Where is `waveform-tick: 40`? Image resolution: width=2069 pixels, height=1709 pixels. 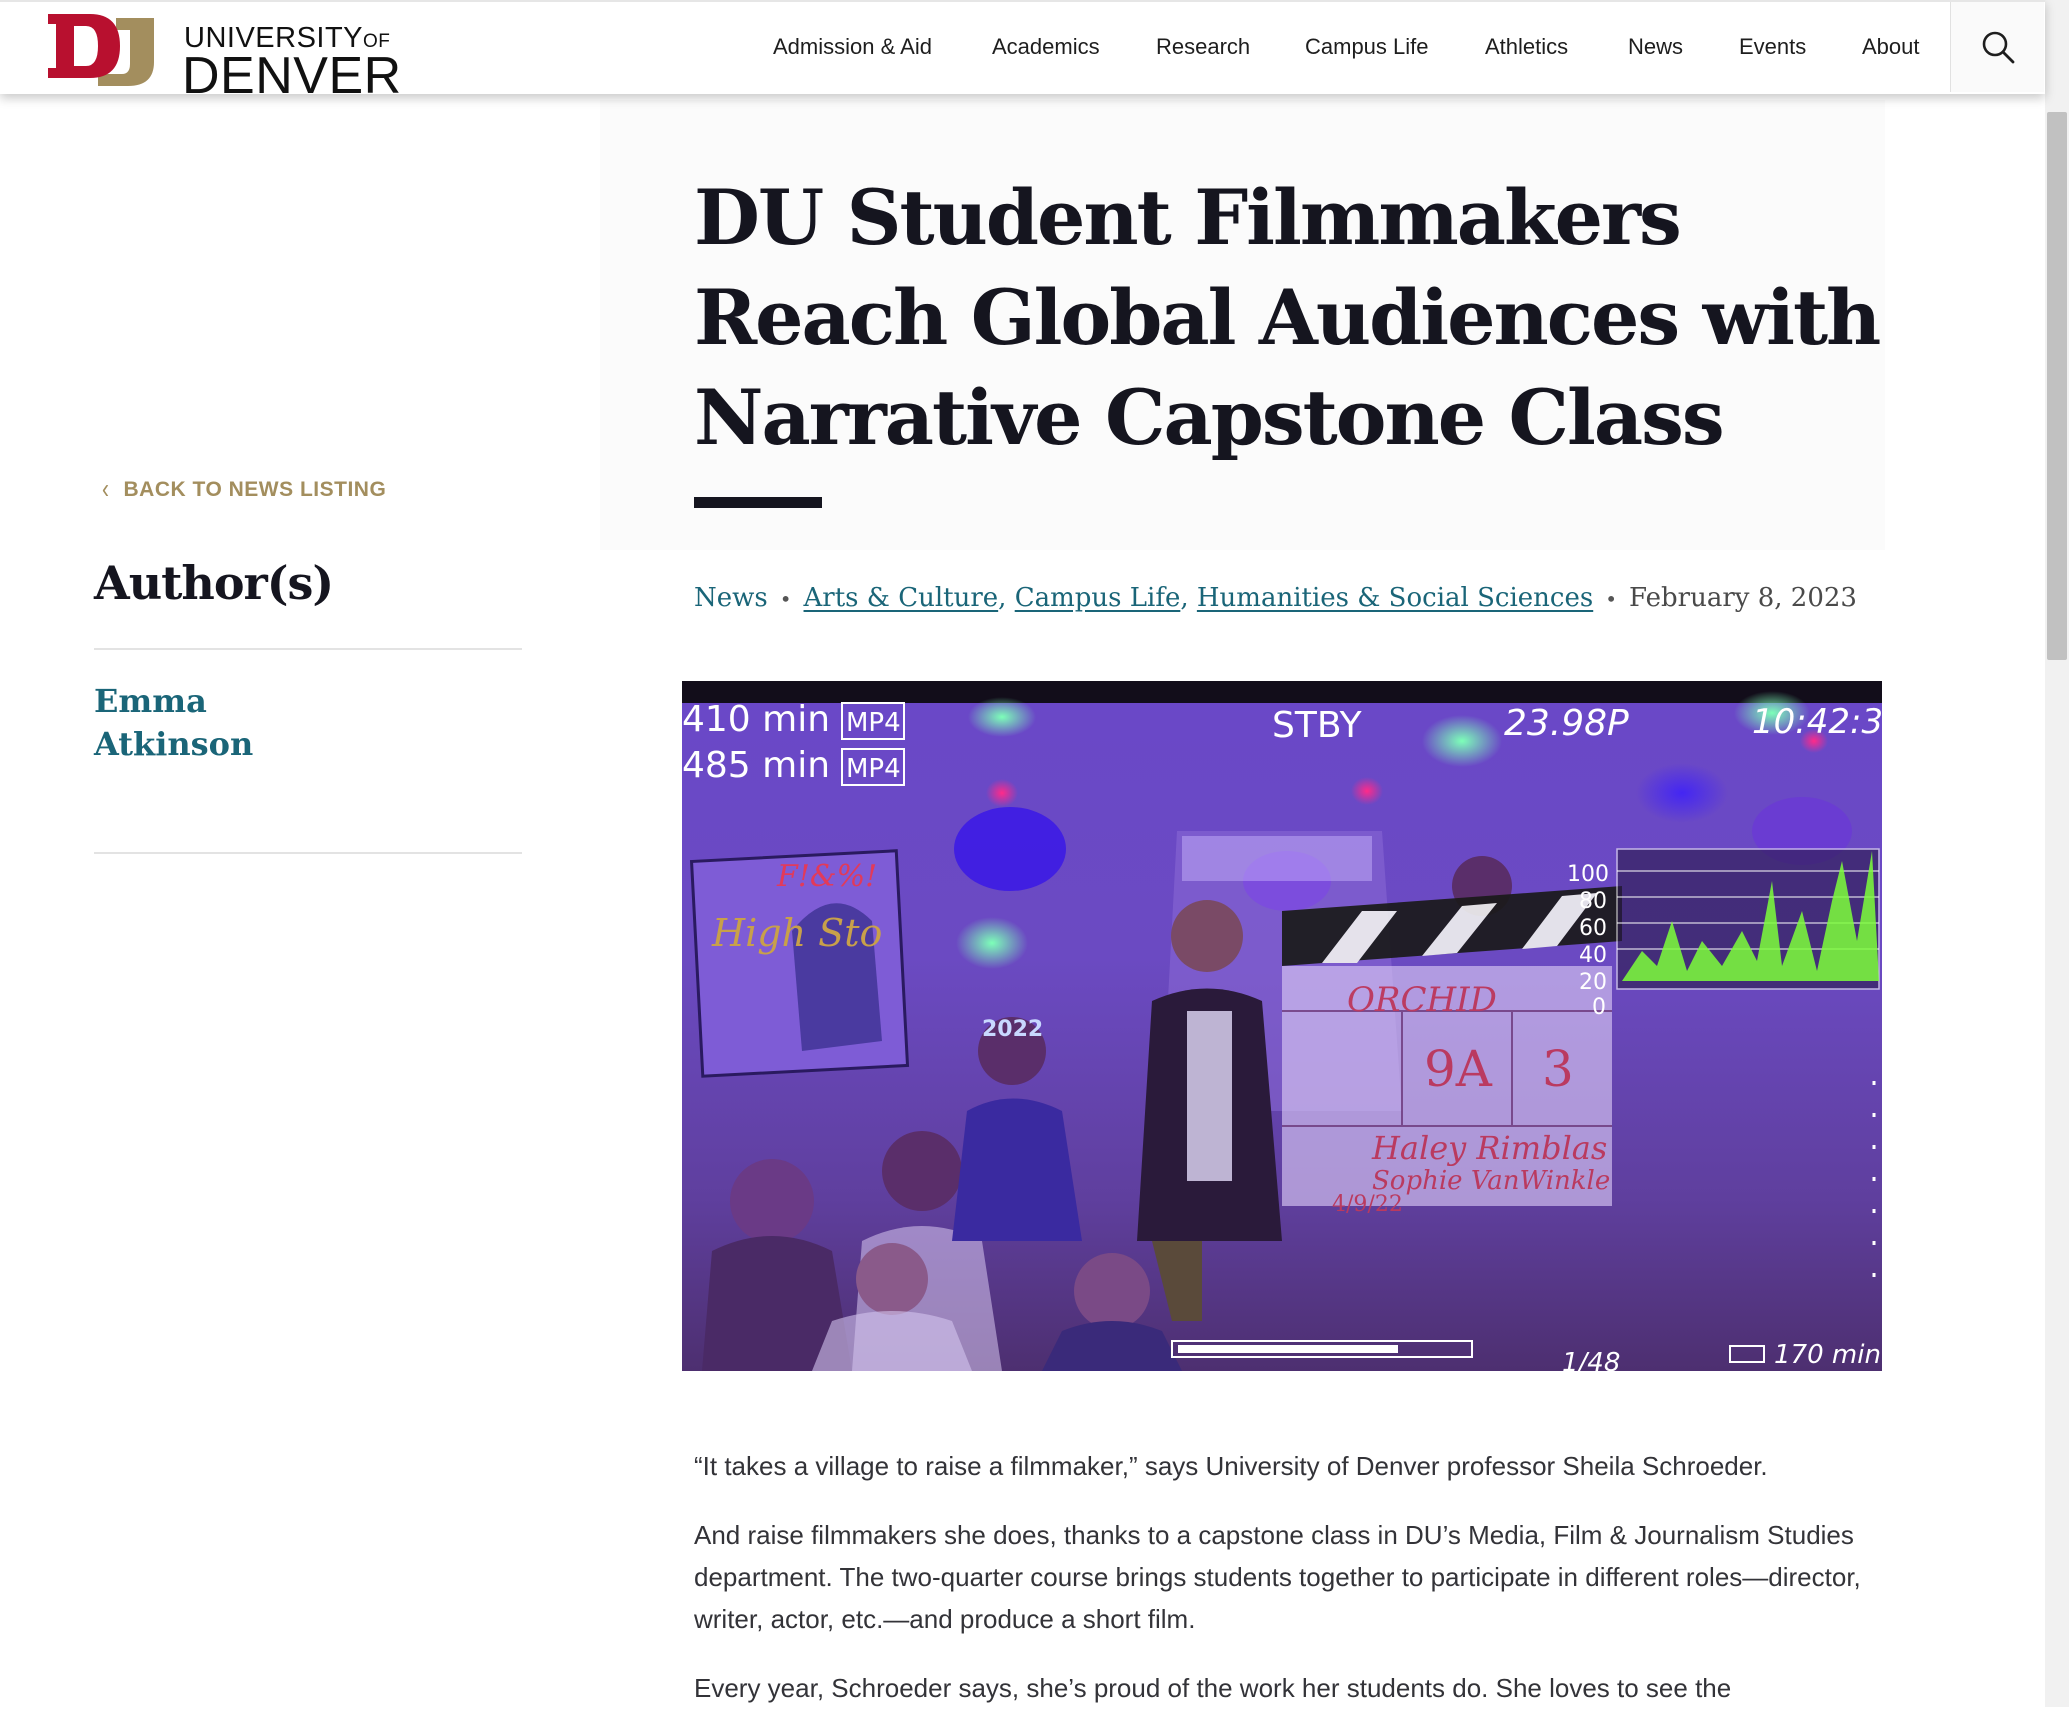 waveform-tick: 40 is located at coordinates (1593, 955).